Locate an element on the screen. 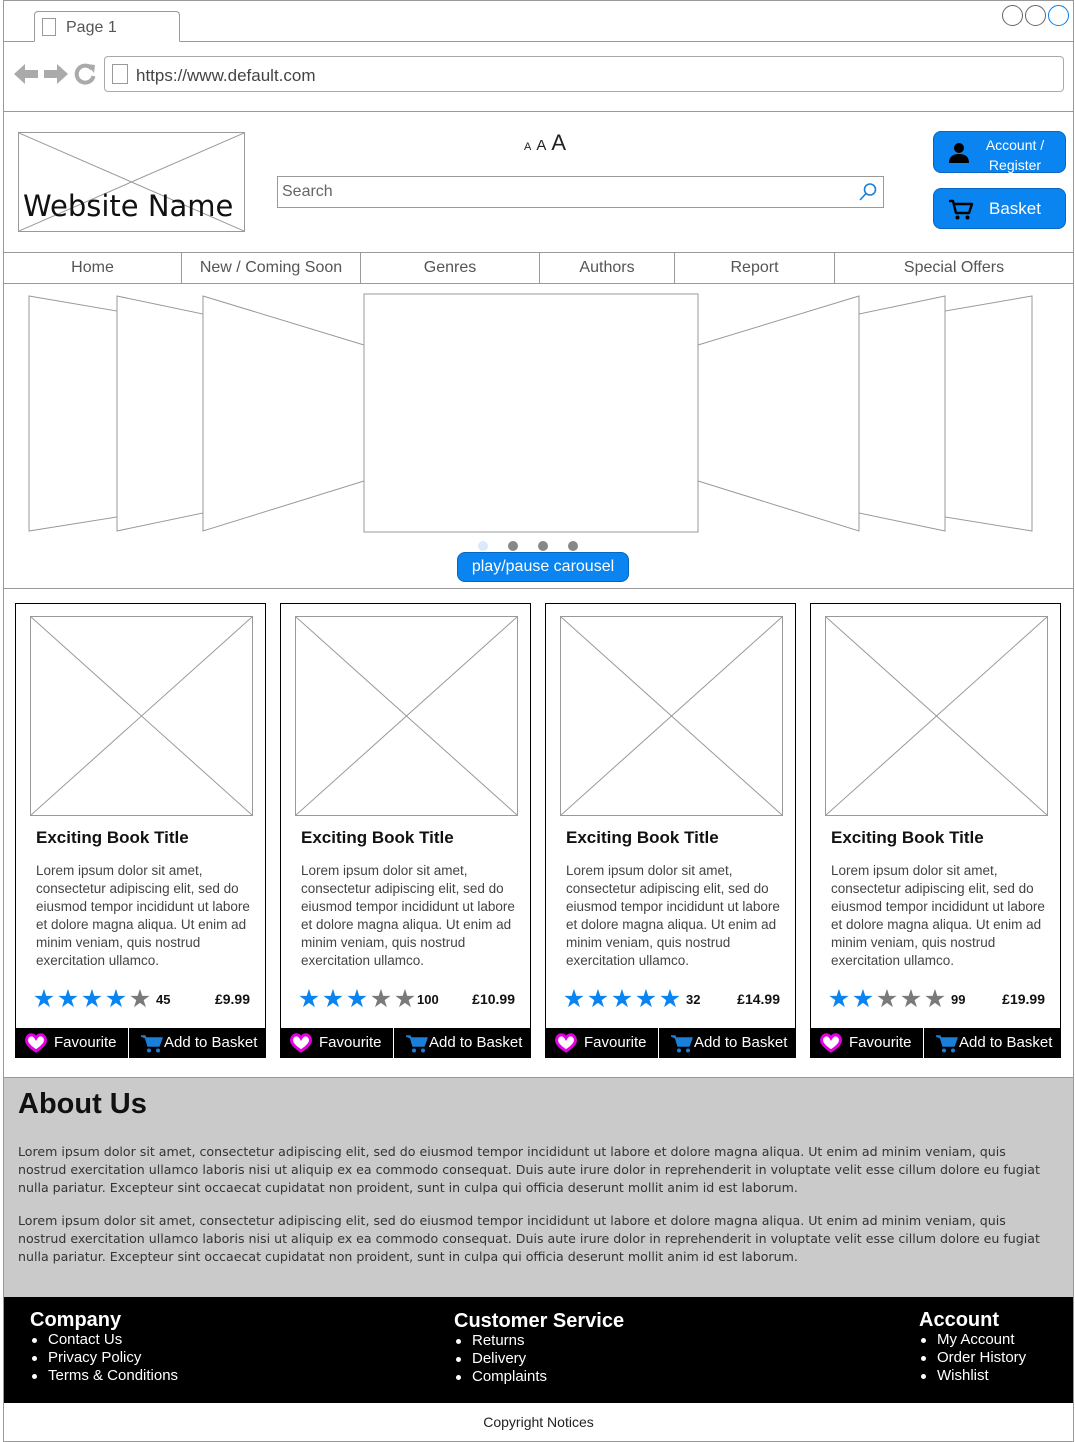  footer-link-contact-us: Contact Us is located at coordinates (105, 1340).